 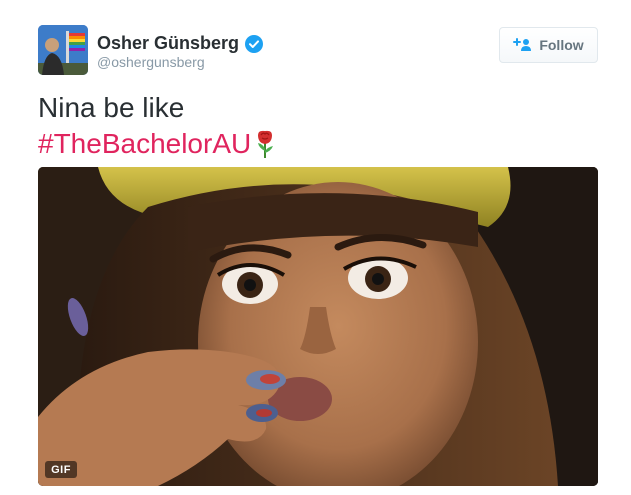 What do you see at coordinates (266, 144) in the screenshot?
I see `rose-icon` at bounding box center [266, 144].